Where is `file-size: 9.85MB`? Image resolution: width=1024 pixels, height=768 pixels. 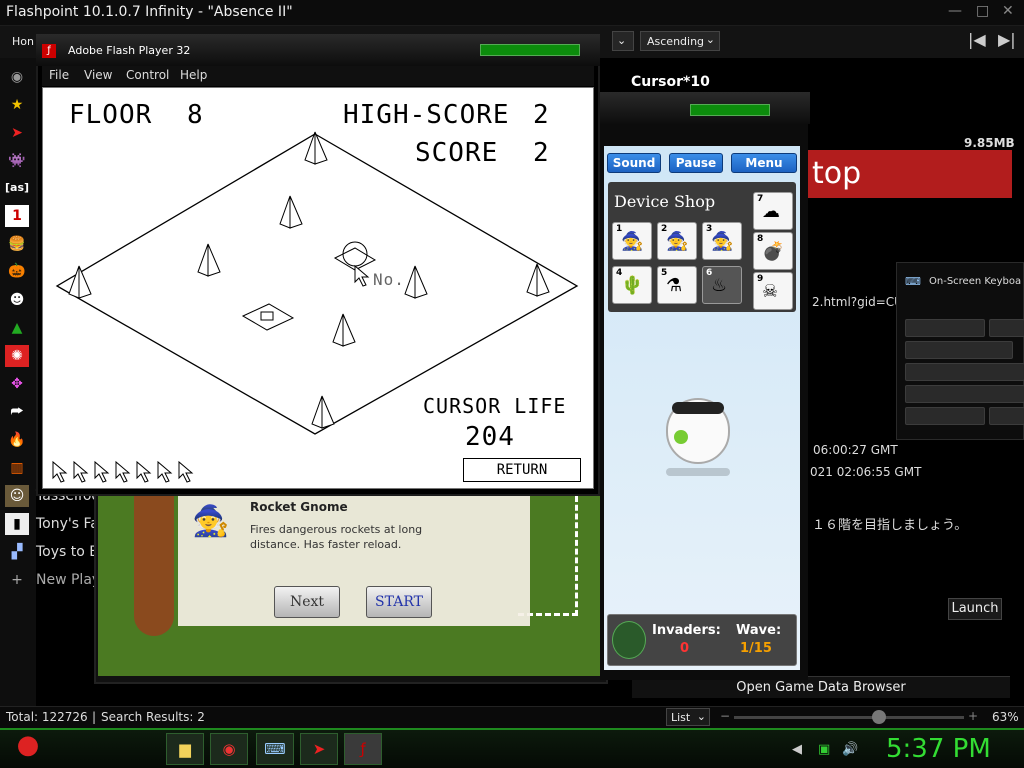
file-size: 9.85MB is located at coordinates (989, 143).